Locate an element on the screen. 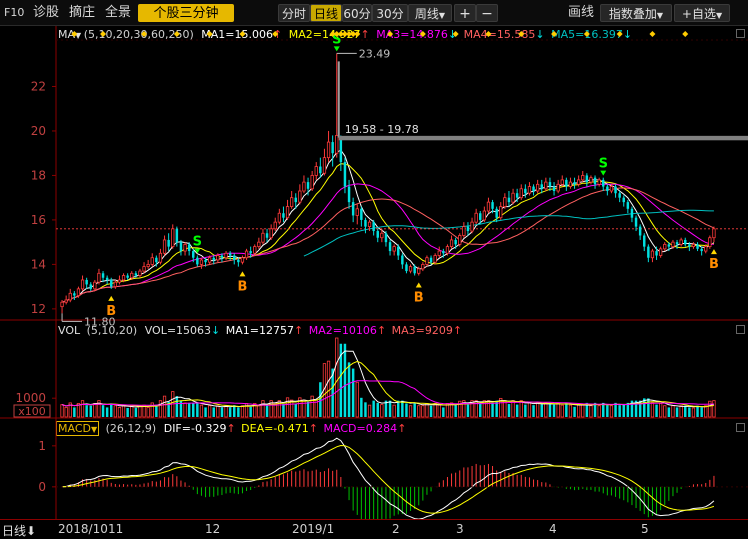 This screenshot has width=748, height=539. diagnose-button: 诊股 is located at coordinates (46, 13).